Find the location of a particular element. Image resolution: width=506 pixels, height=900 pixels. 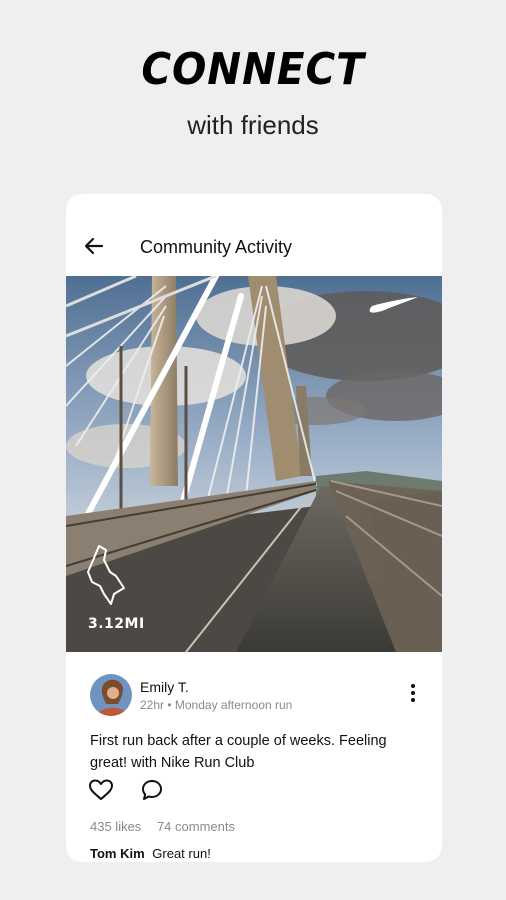

likes-count: 435 likes is located at coordinates (115, 826).